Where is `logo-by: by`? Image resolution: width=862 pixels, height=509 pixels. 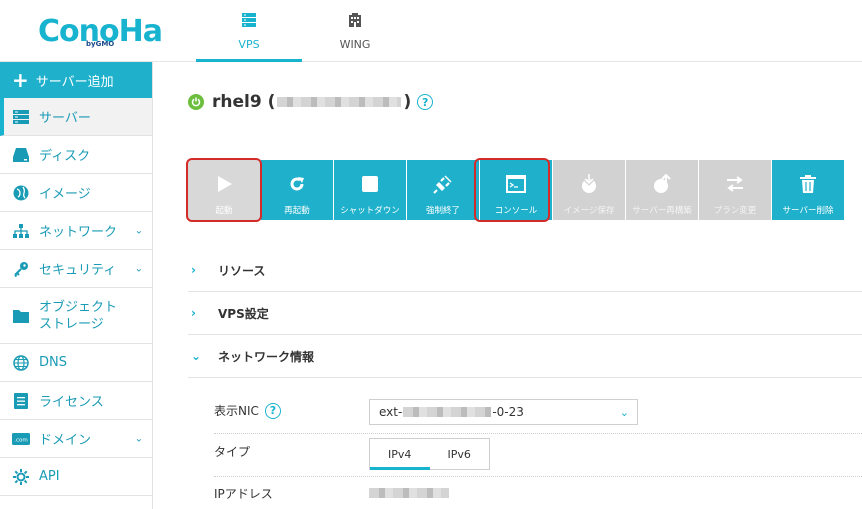 logo-by: by is located at coordinates (91, 44).